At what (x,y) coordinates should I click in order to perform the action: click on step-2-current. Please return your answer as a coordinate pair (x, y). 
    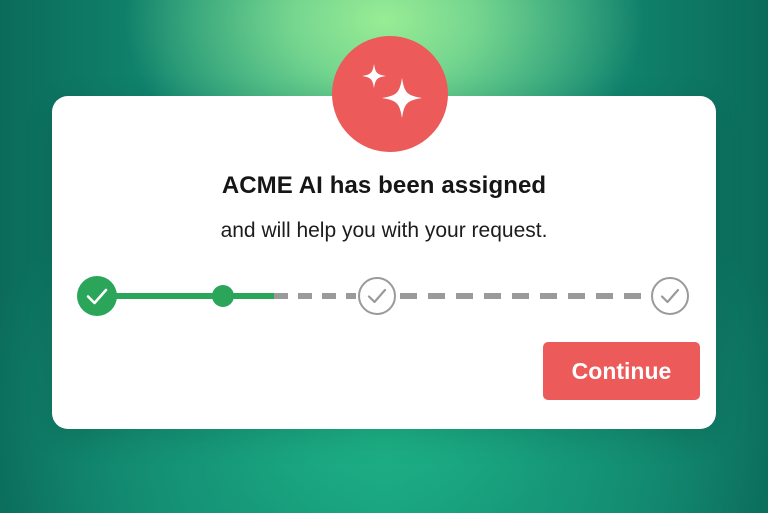
    Looking at the image, I should click on (223, 296).